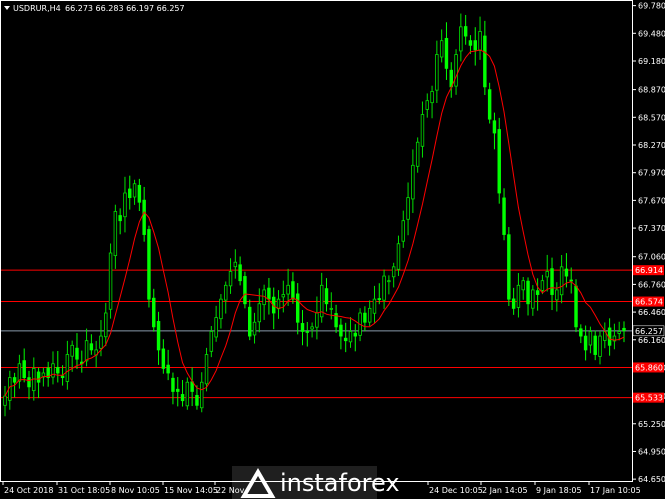 Image resolution: width=665 pixels, height=499 pixels. What do you see at coordinates (651, 479) in the screenshot?
I see `y-tick-label: 64.650` at bounding box center [651, 479].